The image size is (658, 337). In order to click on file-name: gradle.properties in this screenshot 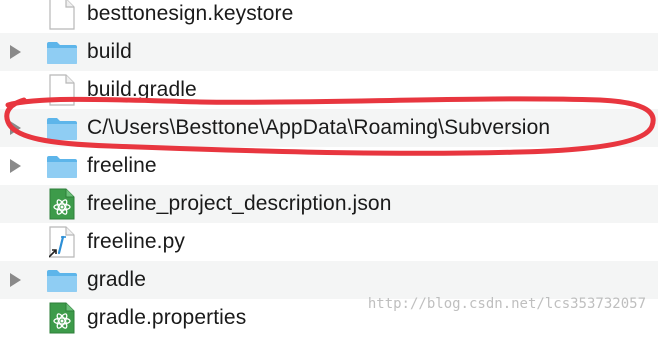, I will do `click(167, 317)`.